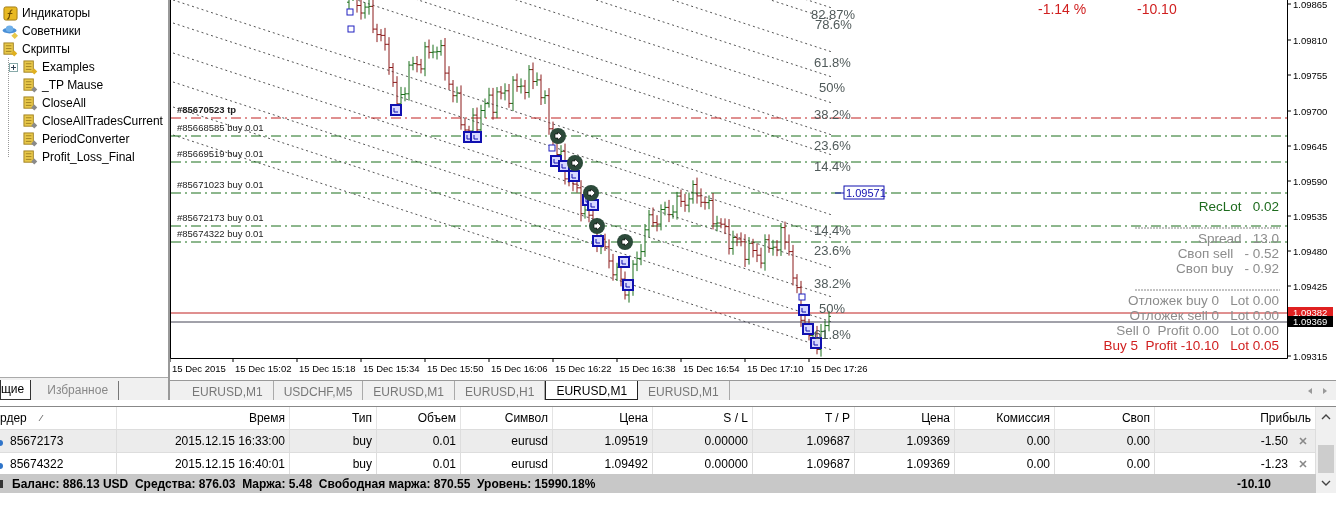 The width and height of the screenshot is (1336, 505). Describe the element at coordinates (207, 109) in the screenshot. I see `order-label: #85670523 tp` at that location.